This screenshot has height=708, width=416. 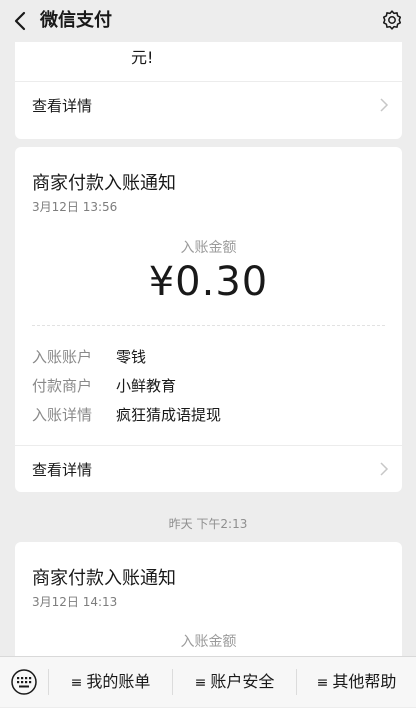 I want to click on notification-card-previous: 元! 查看详情, so click(x=208, y=90).